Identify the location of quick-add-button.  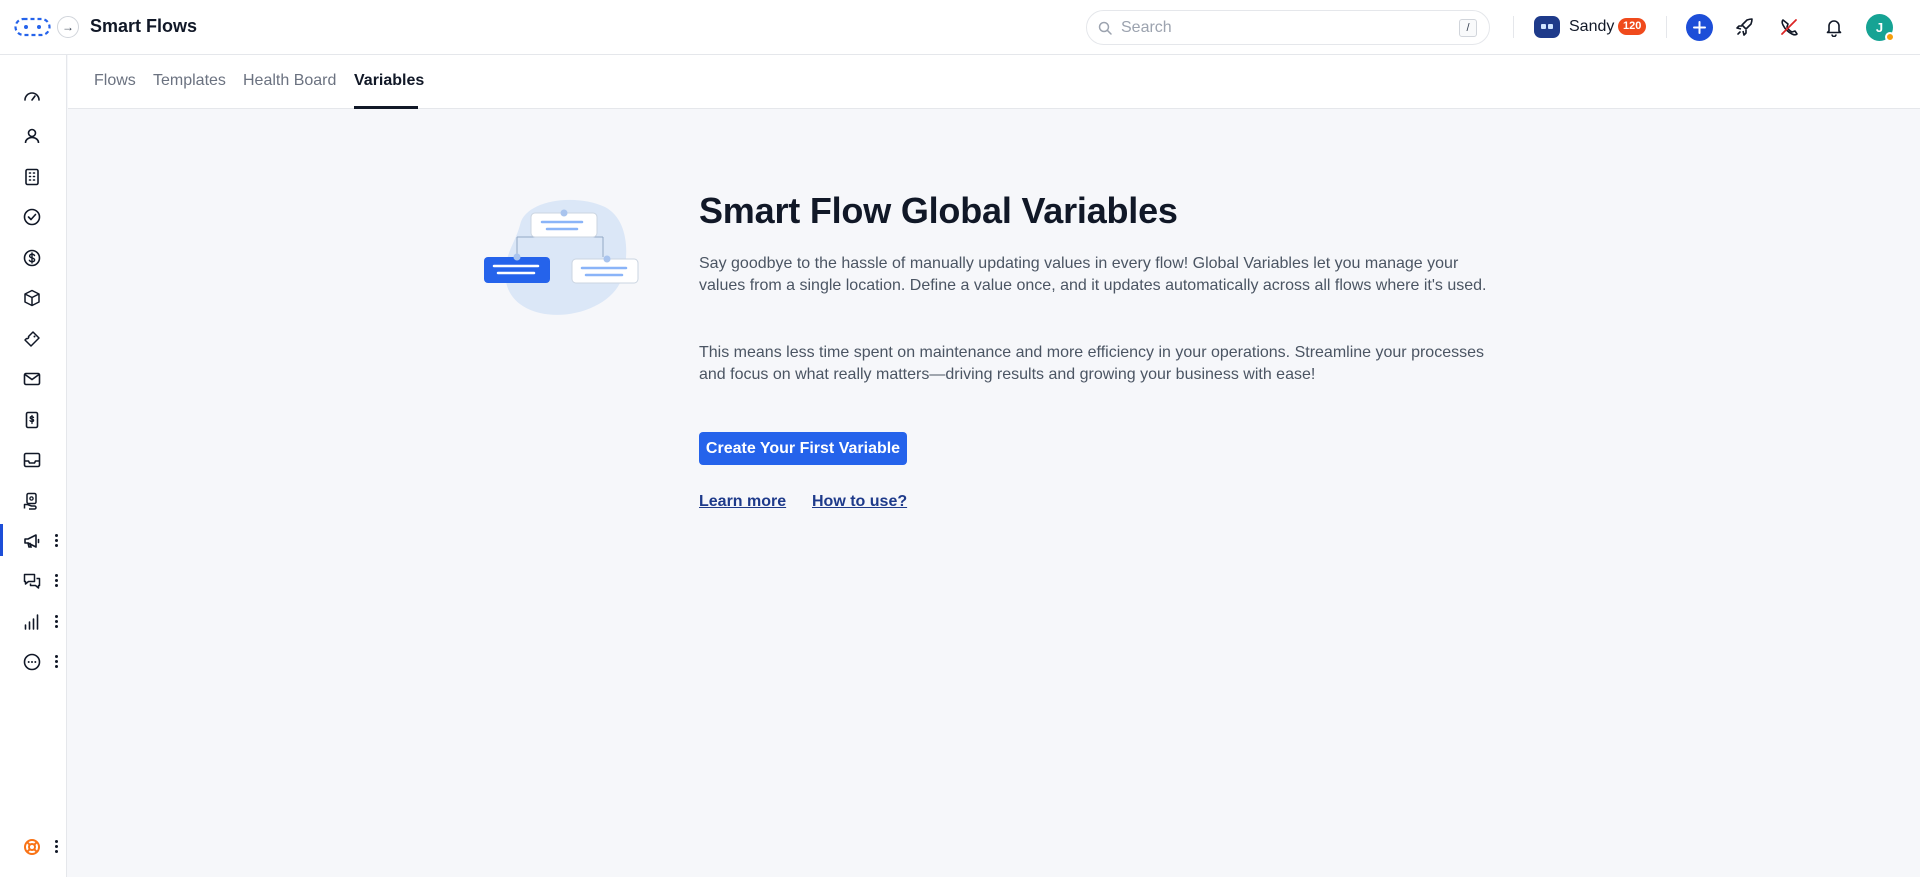
(1699, 27).